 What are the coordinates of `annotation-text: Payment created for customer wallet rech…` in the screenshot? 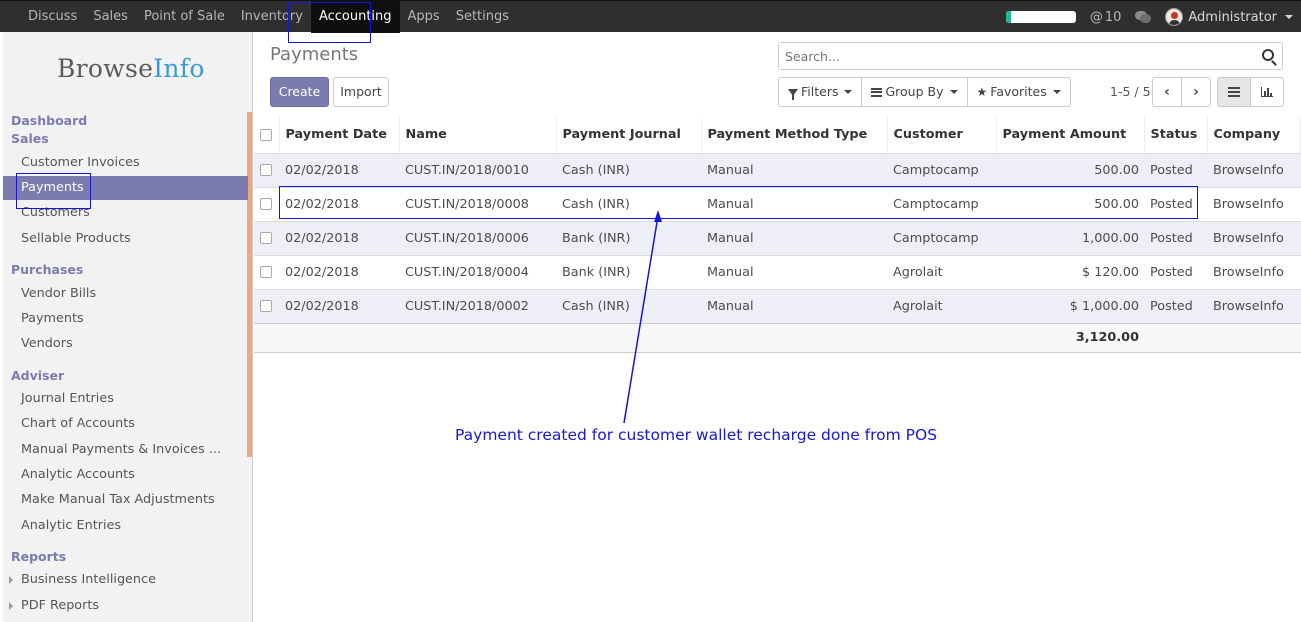 It's located at (696, 435).